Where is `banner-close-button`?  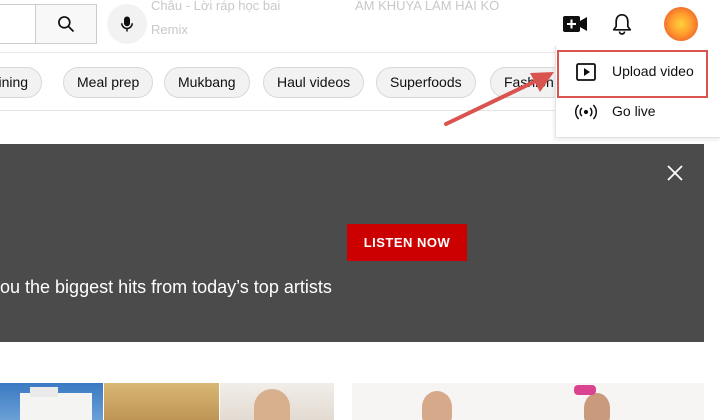 banner-close-button is located at coordinates (675, 173).